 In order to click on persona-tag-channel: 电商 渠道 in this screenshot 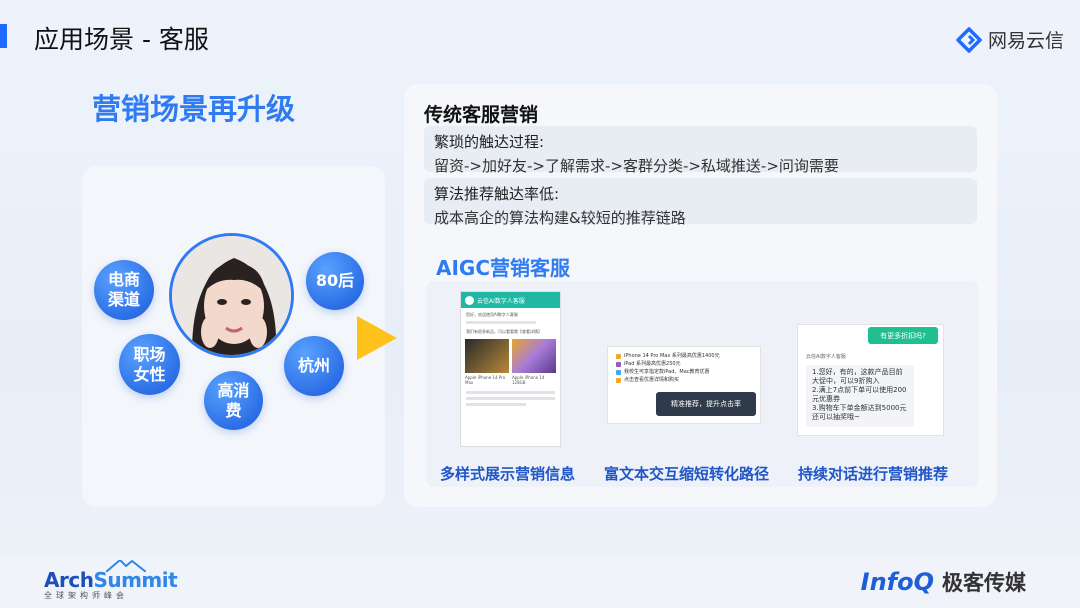, I will do `click(124, 290)`.